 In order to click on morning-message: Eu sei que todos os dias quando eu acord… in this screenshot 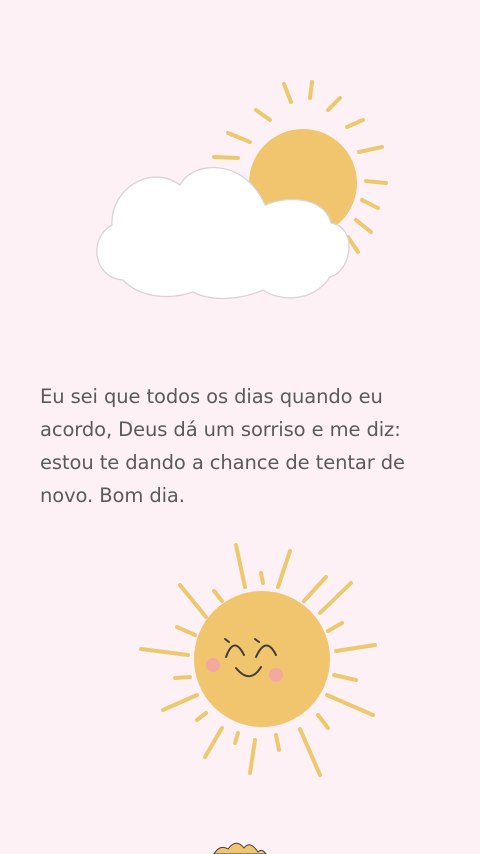, I will do `click(222, 446)`.